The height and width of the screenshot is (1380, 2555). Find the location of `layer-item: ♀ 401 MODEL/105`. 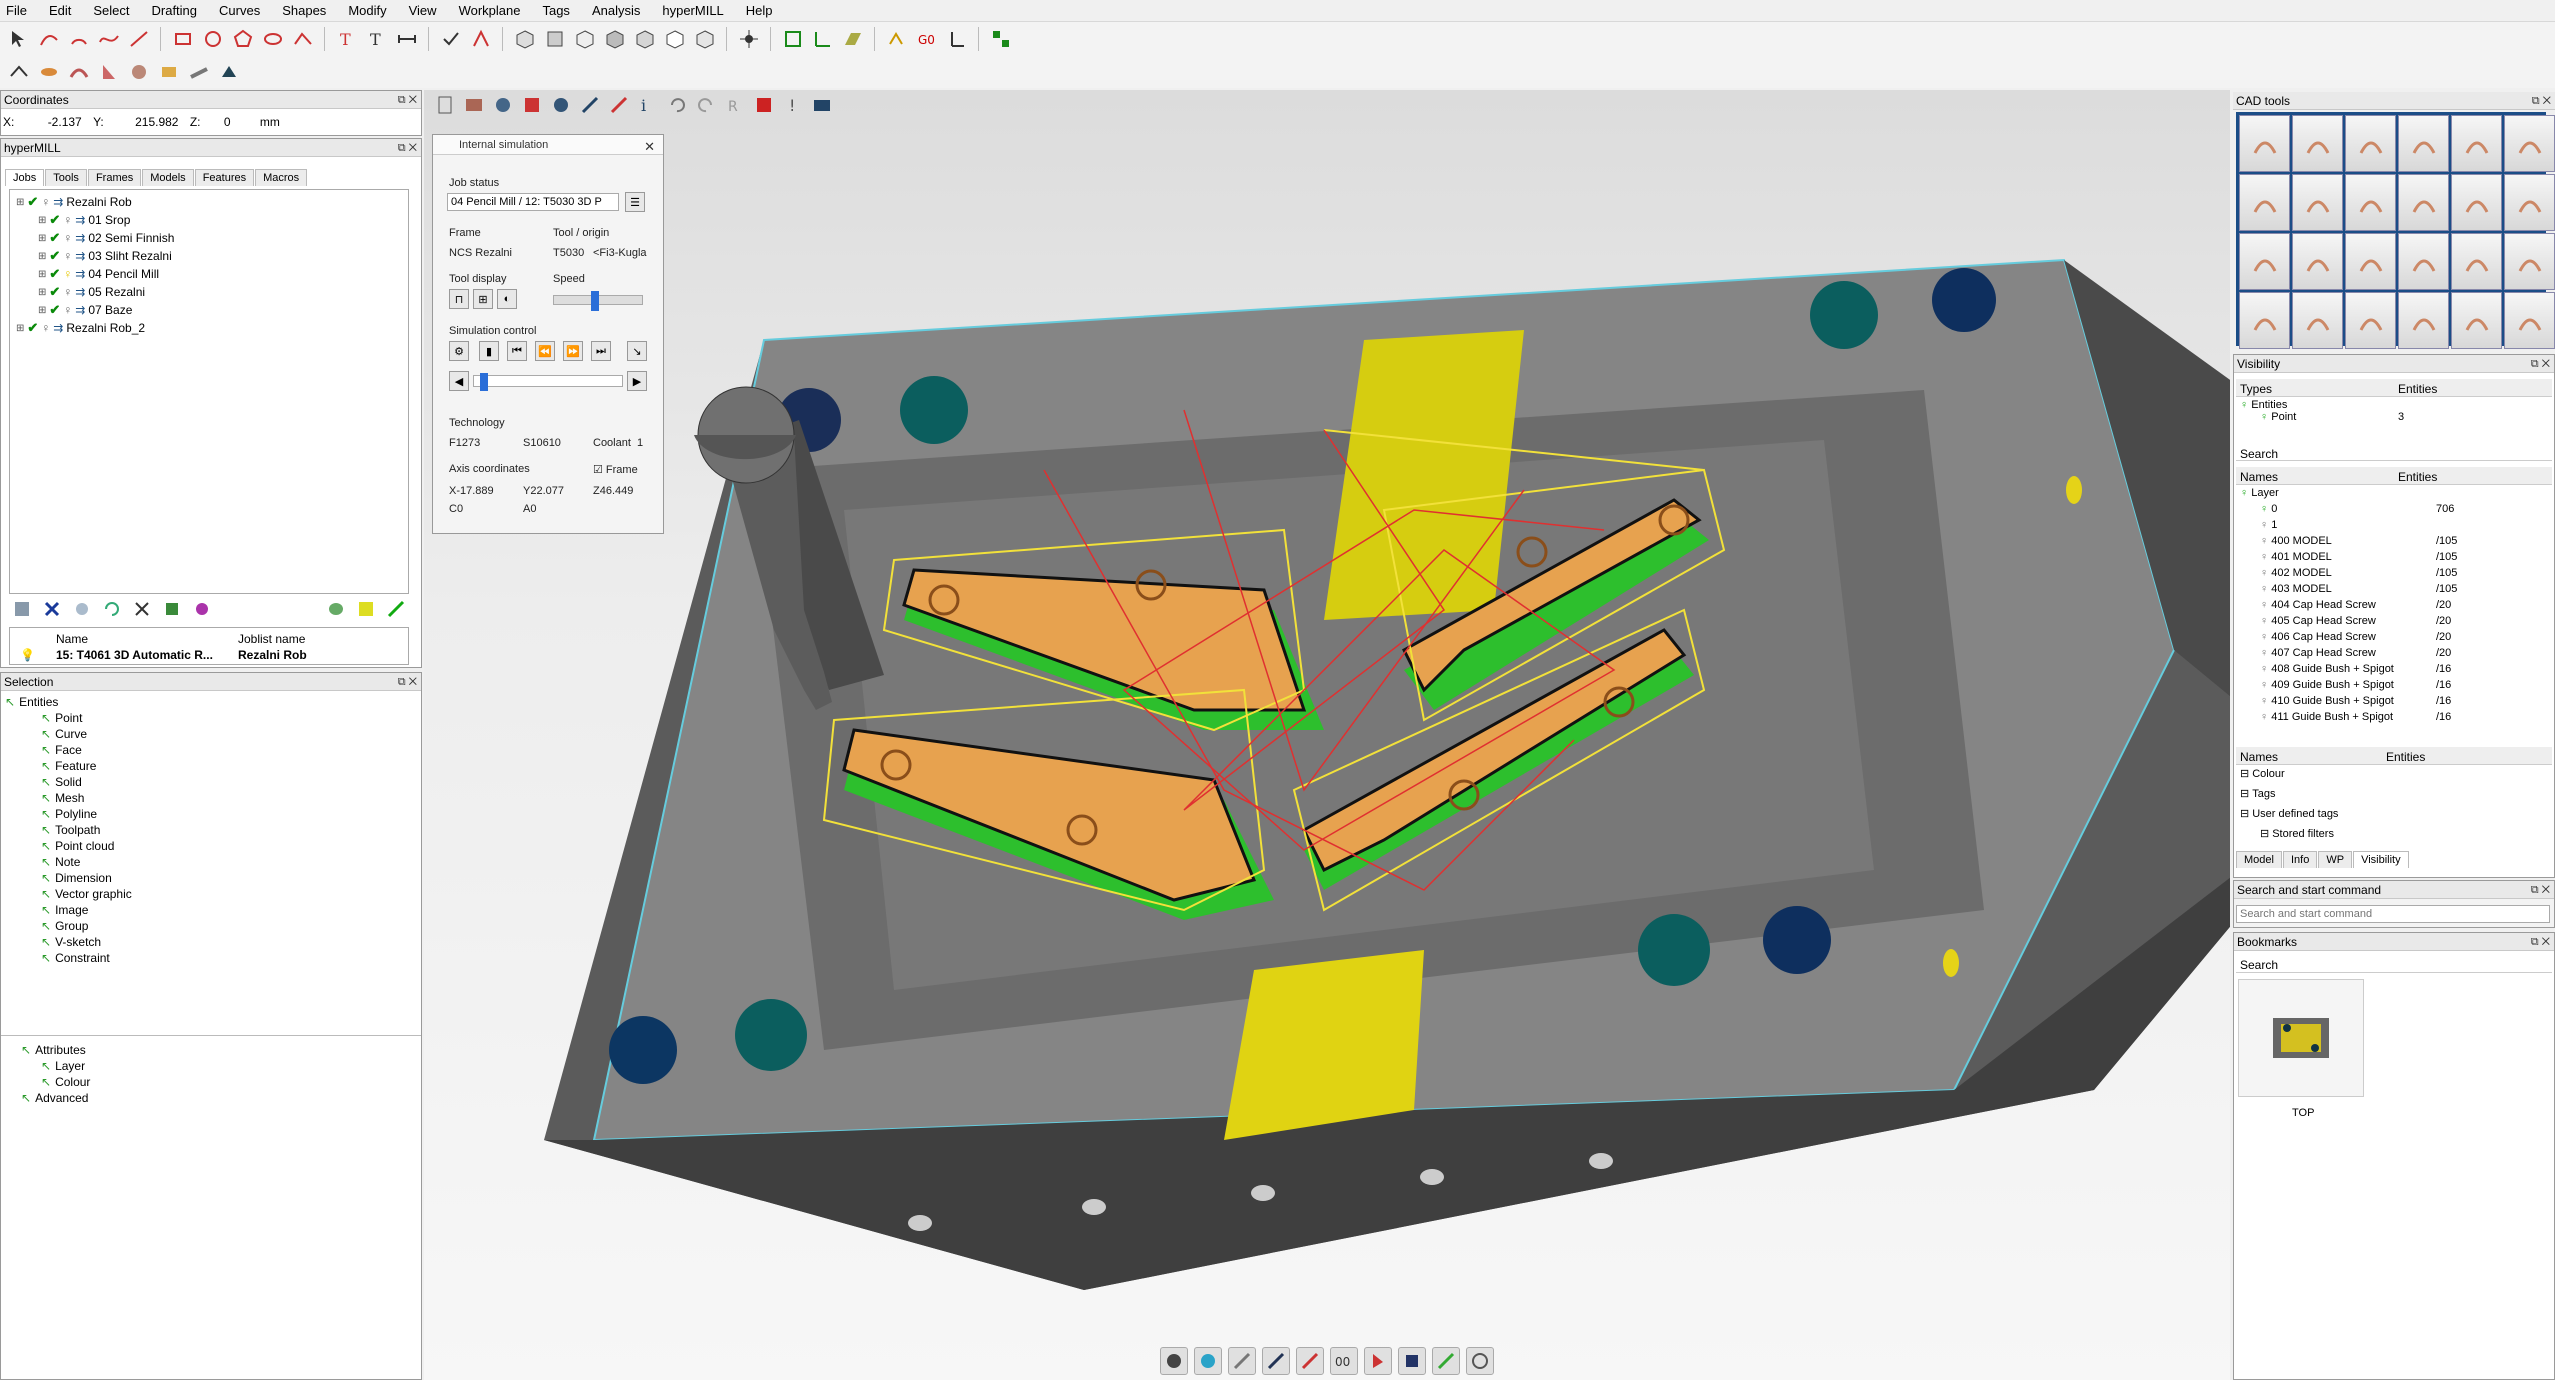

layer-item: ♀ 401 MODEL/105 is located at coordinates (2358, 557).